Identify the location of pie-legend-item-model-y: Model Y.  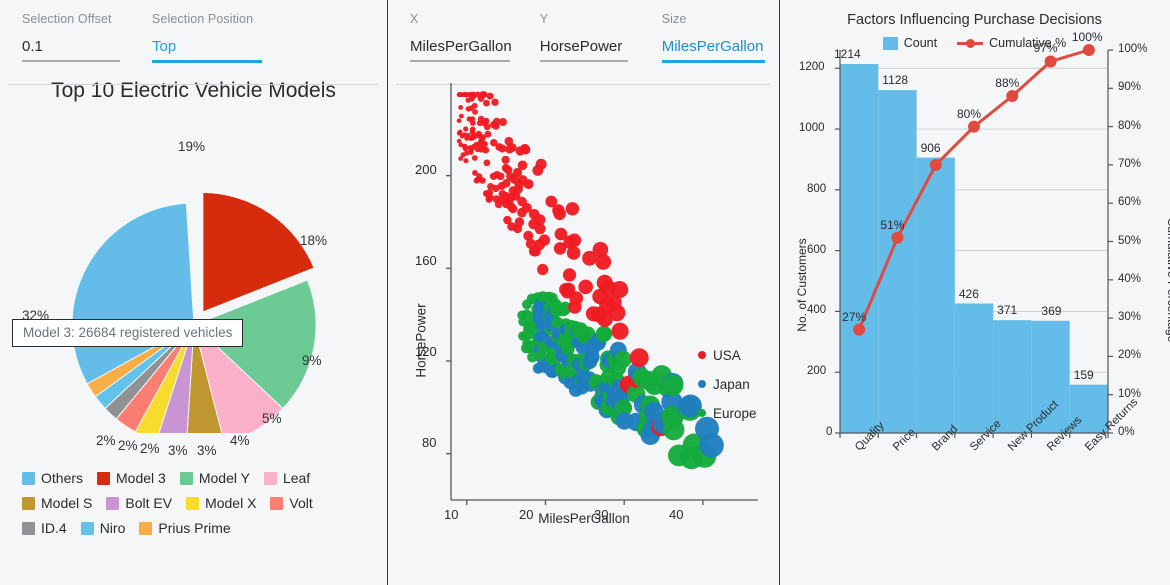
(214, 478).